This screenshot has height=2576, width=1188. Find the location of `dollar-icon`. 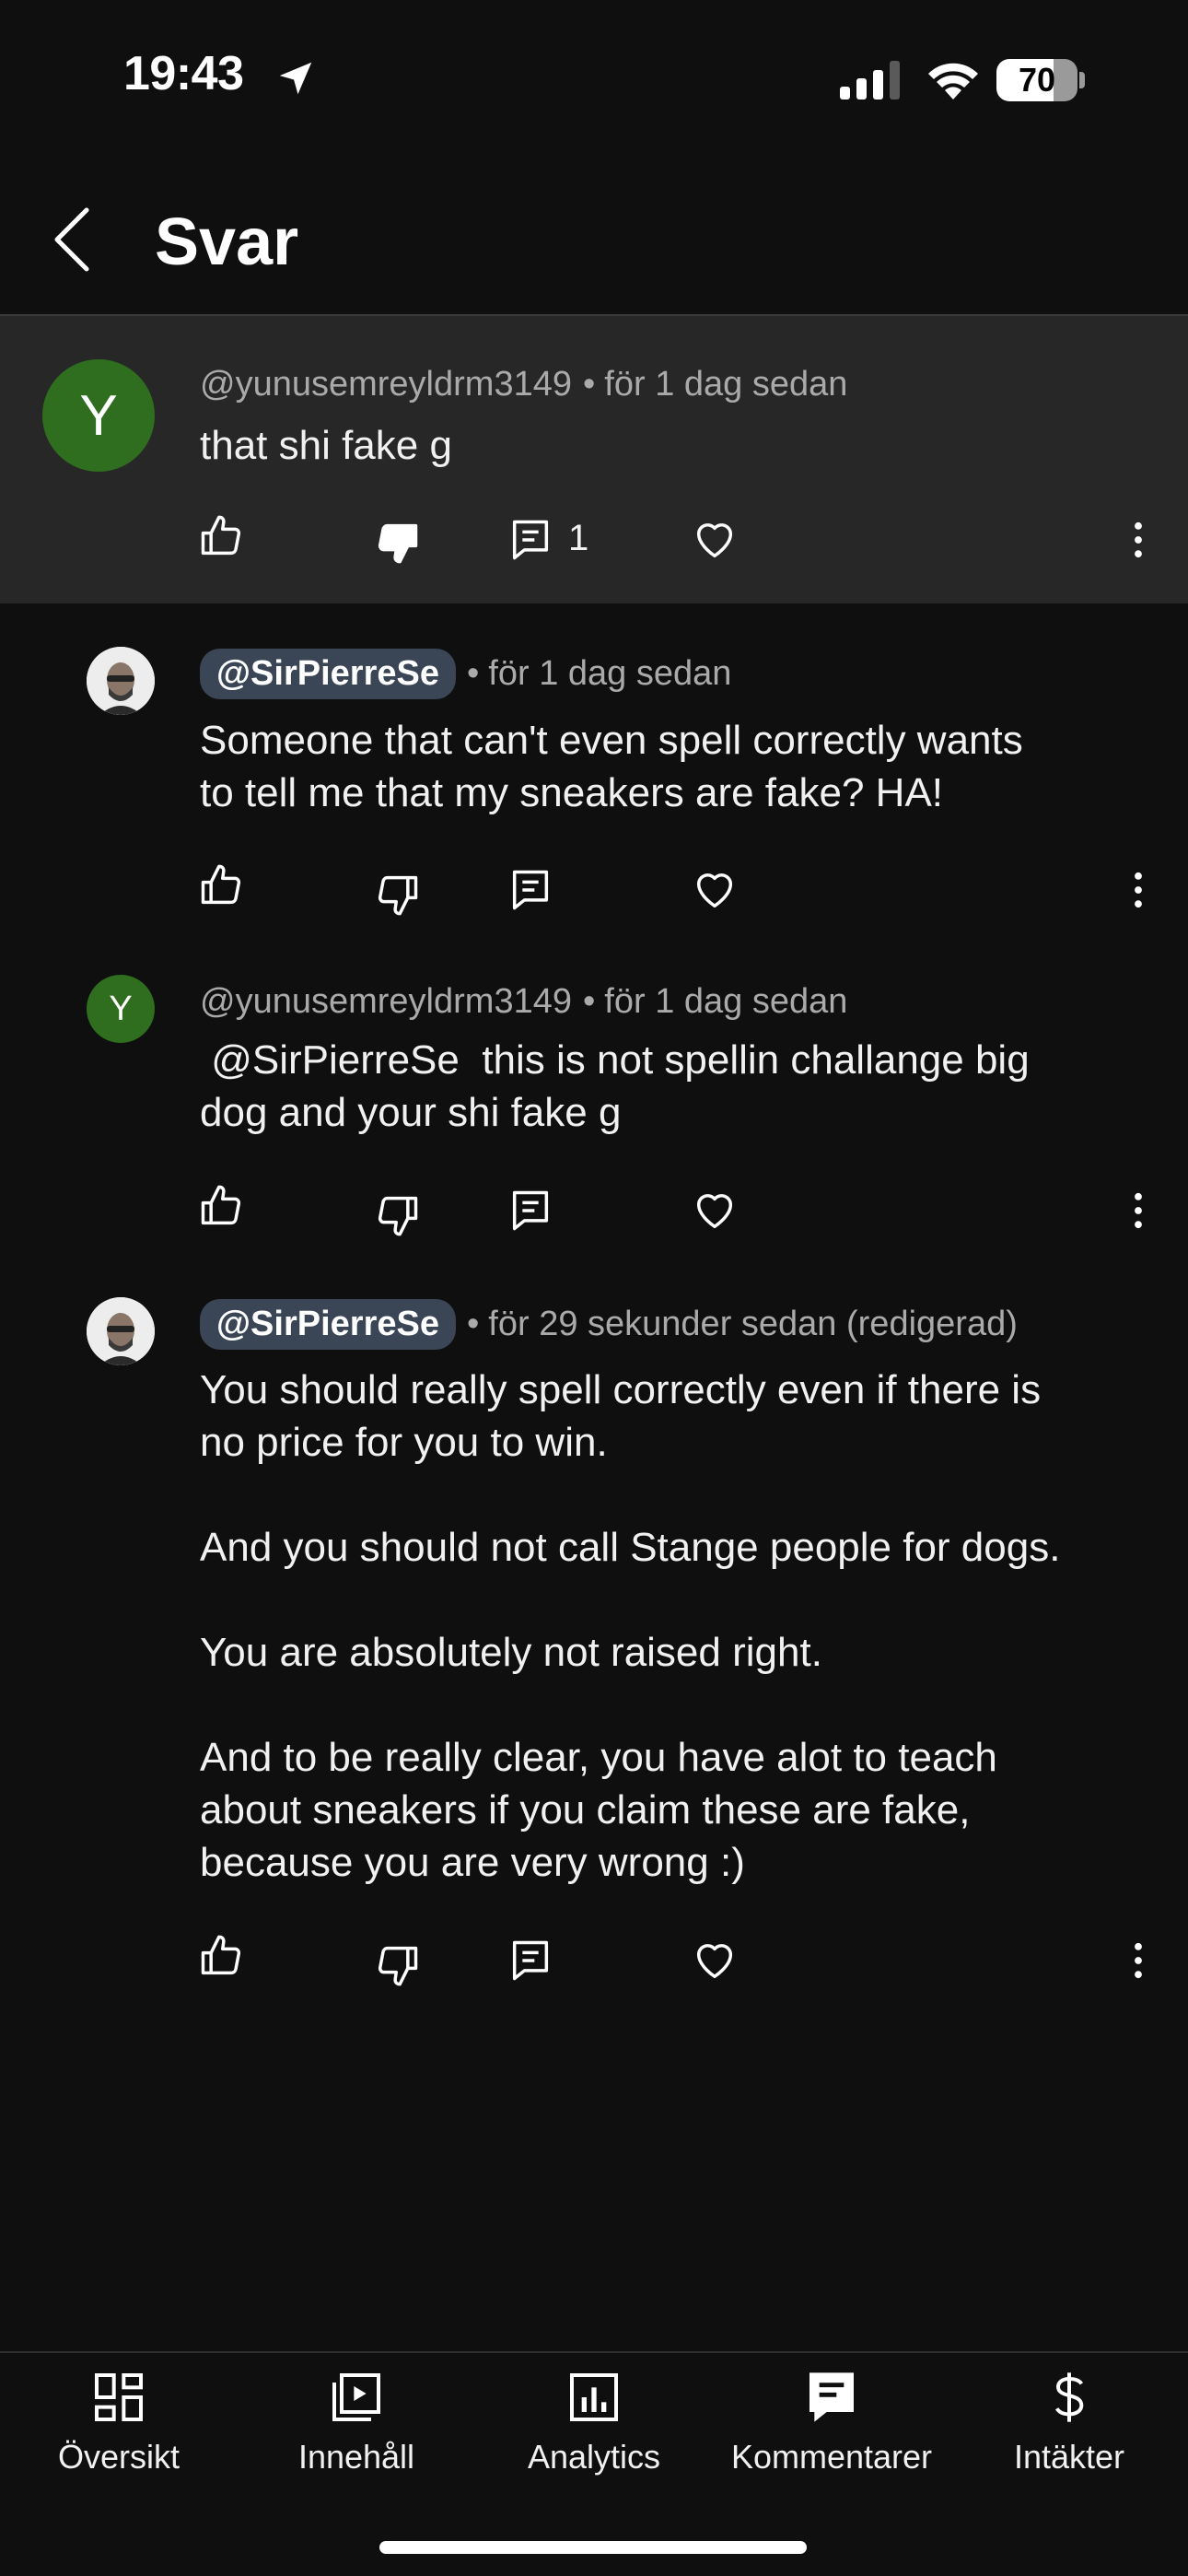

dollar-icon is located at coordinates (1069, 2397).